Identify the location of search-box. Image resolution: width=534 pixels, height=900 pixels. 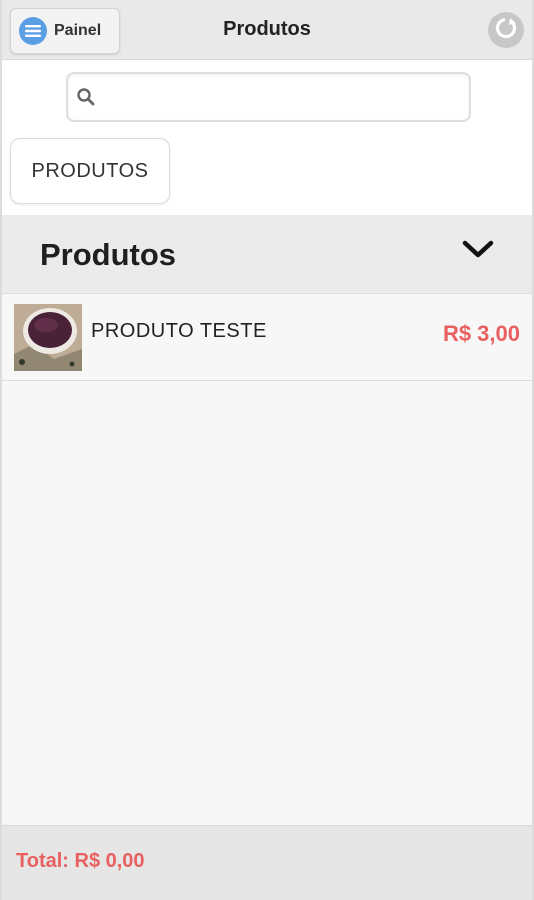
(268, 97).